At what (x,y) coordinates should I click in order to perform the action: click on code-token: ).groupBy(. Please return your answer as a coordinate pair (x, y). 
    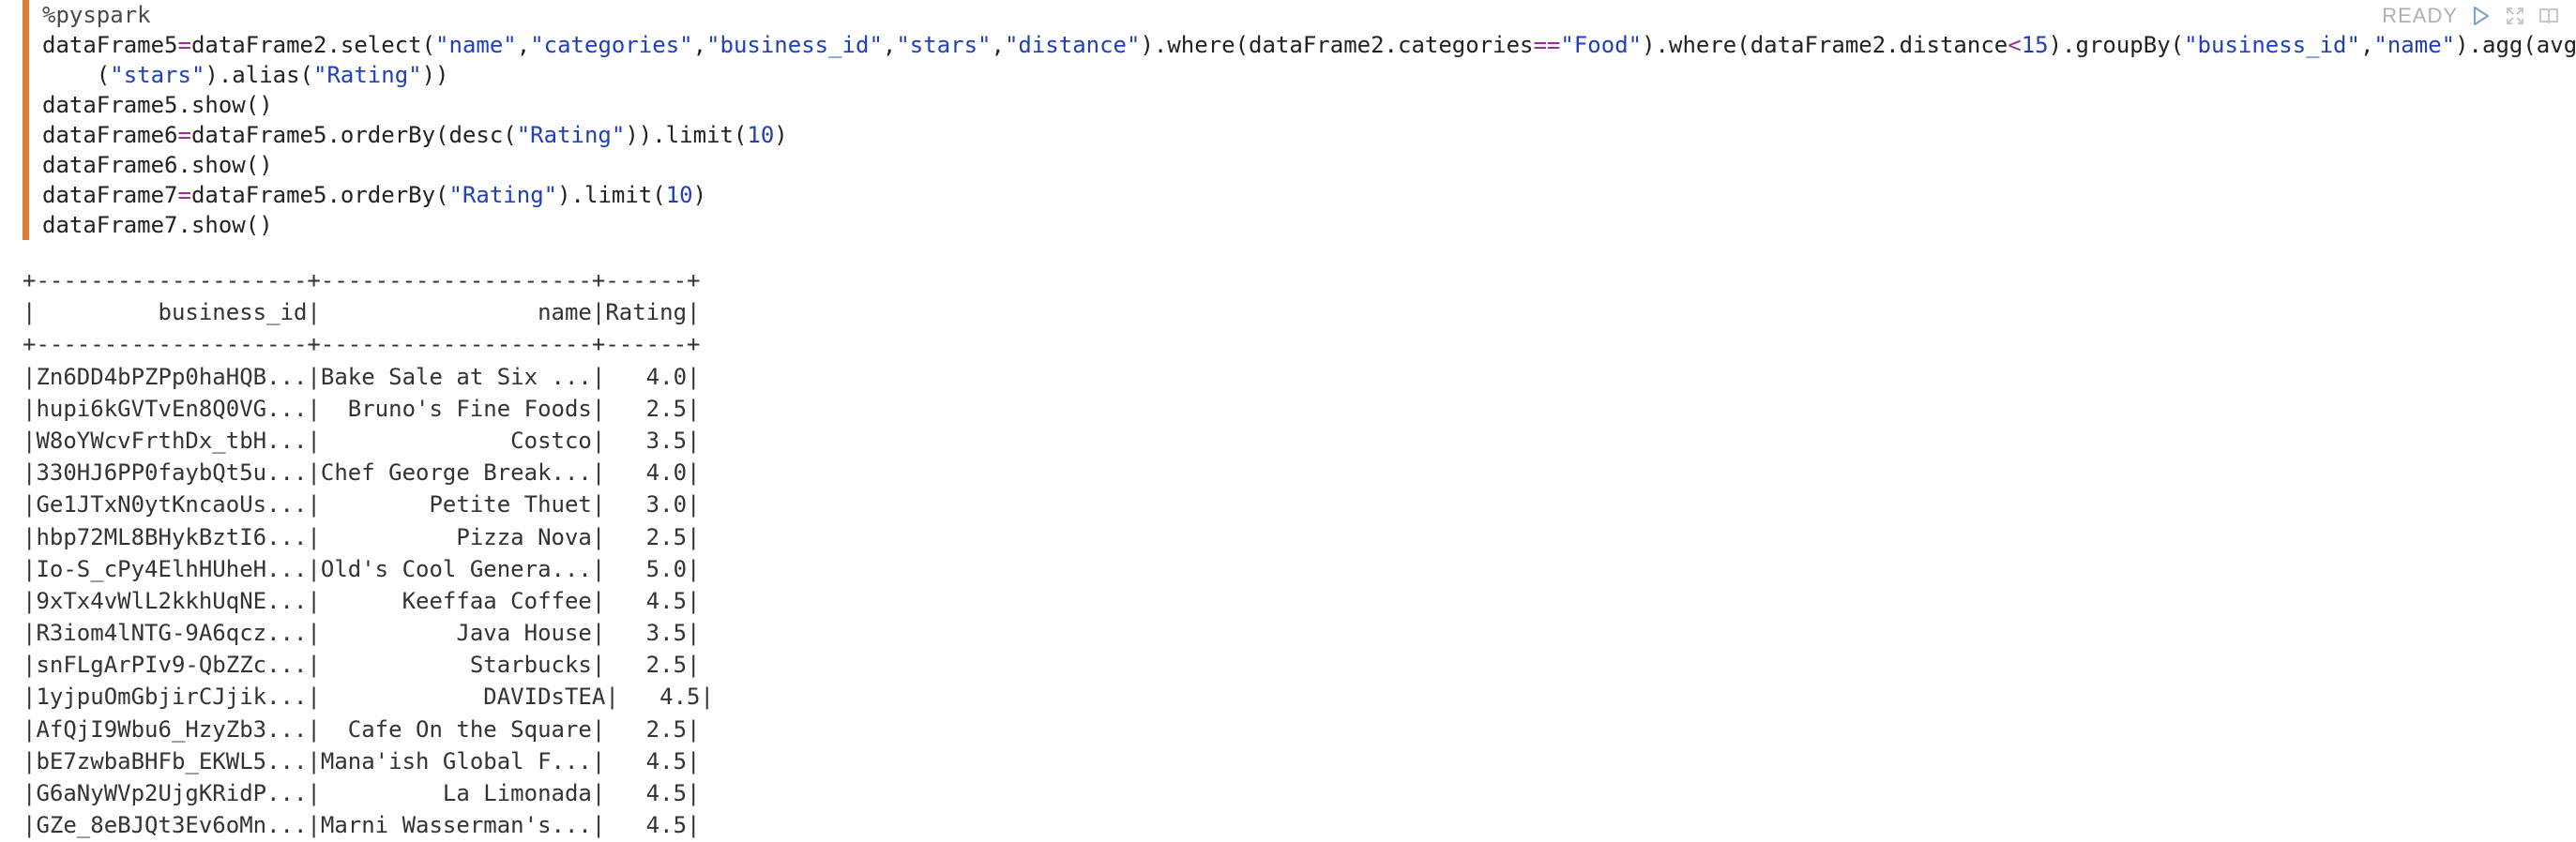
    Looking at the image, I should click on (2116, 45).